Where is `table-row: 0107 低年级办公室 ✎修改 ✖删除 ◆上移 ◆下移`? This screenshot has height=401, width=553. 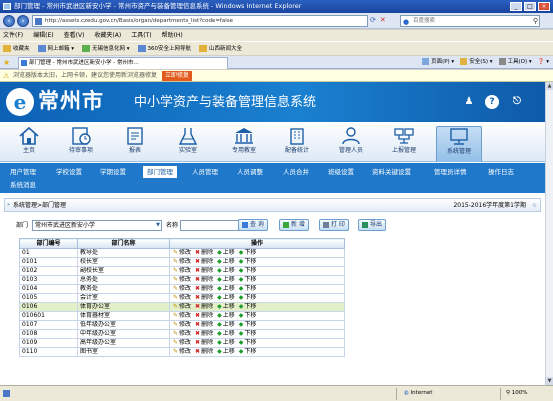
table-row: 0107 低年级办公室 ✎修改 ✖删除 ◆上移 ◆下移 is located at coordinates (182, 325).